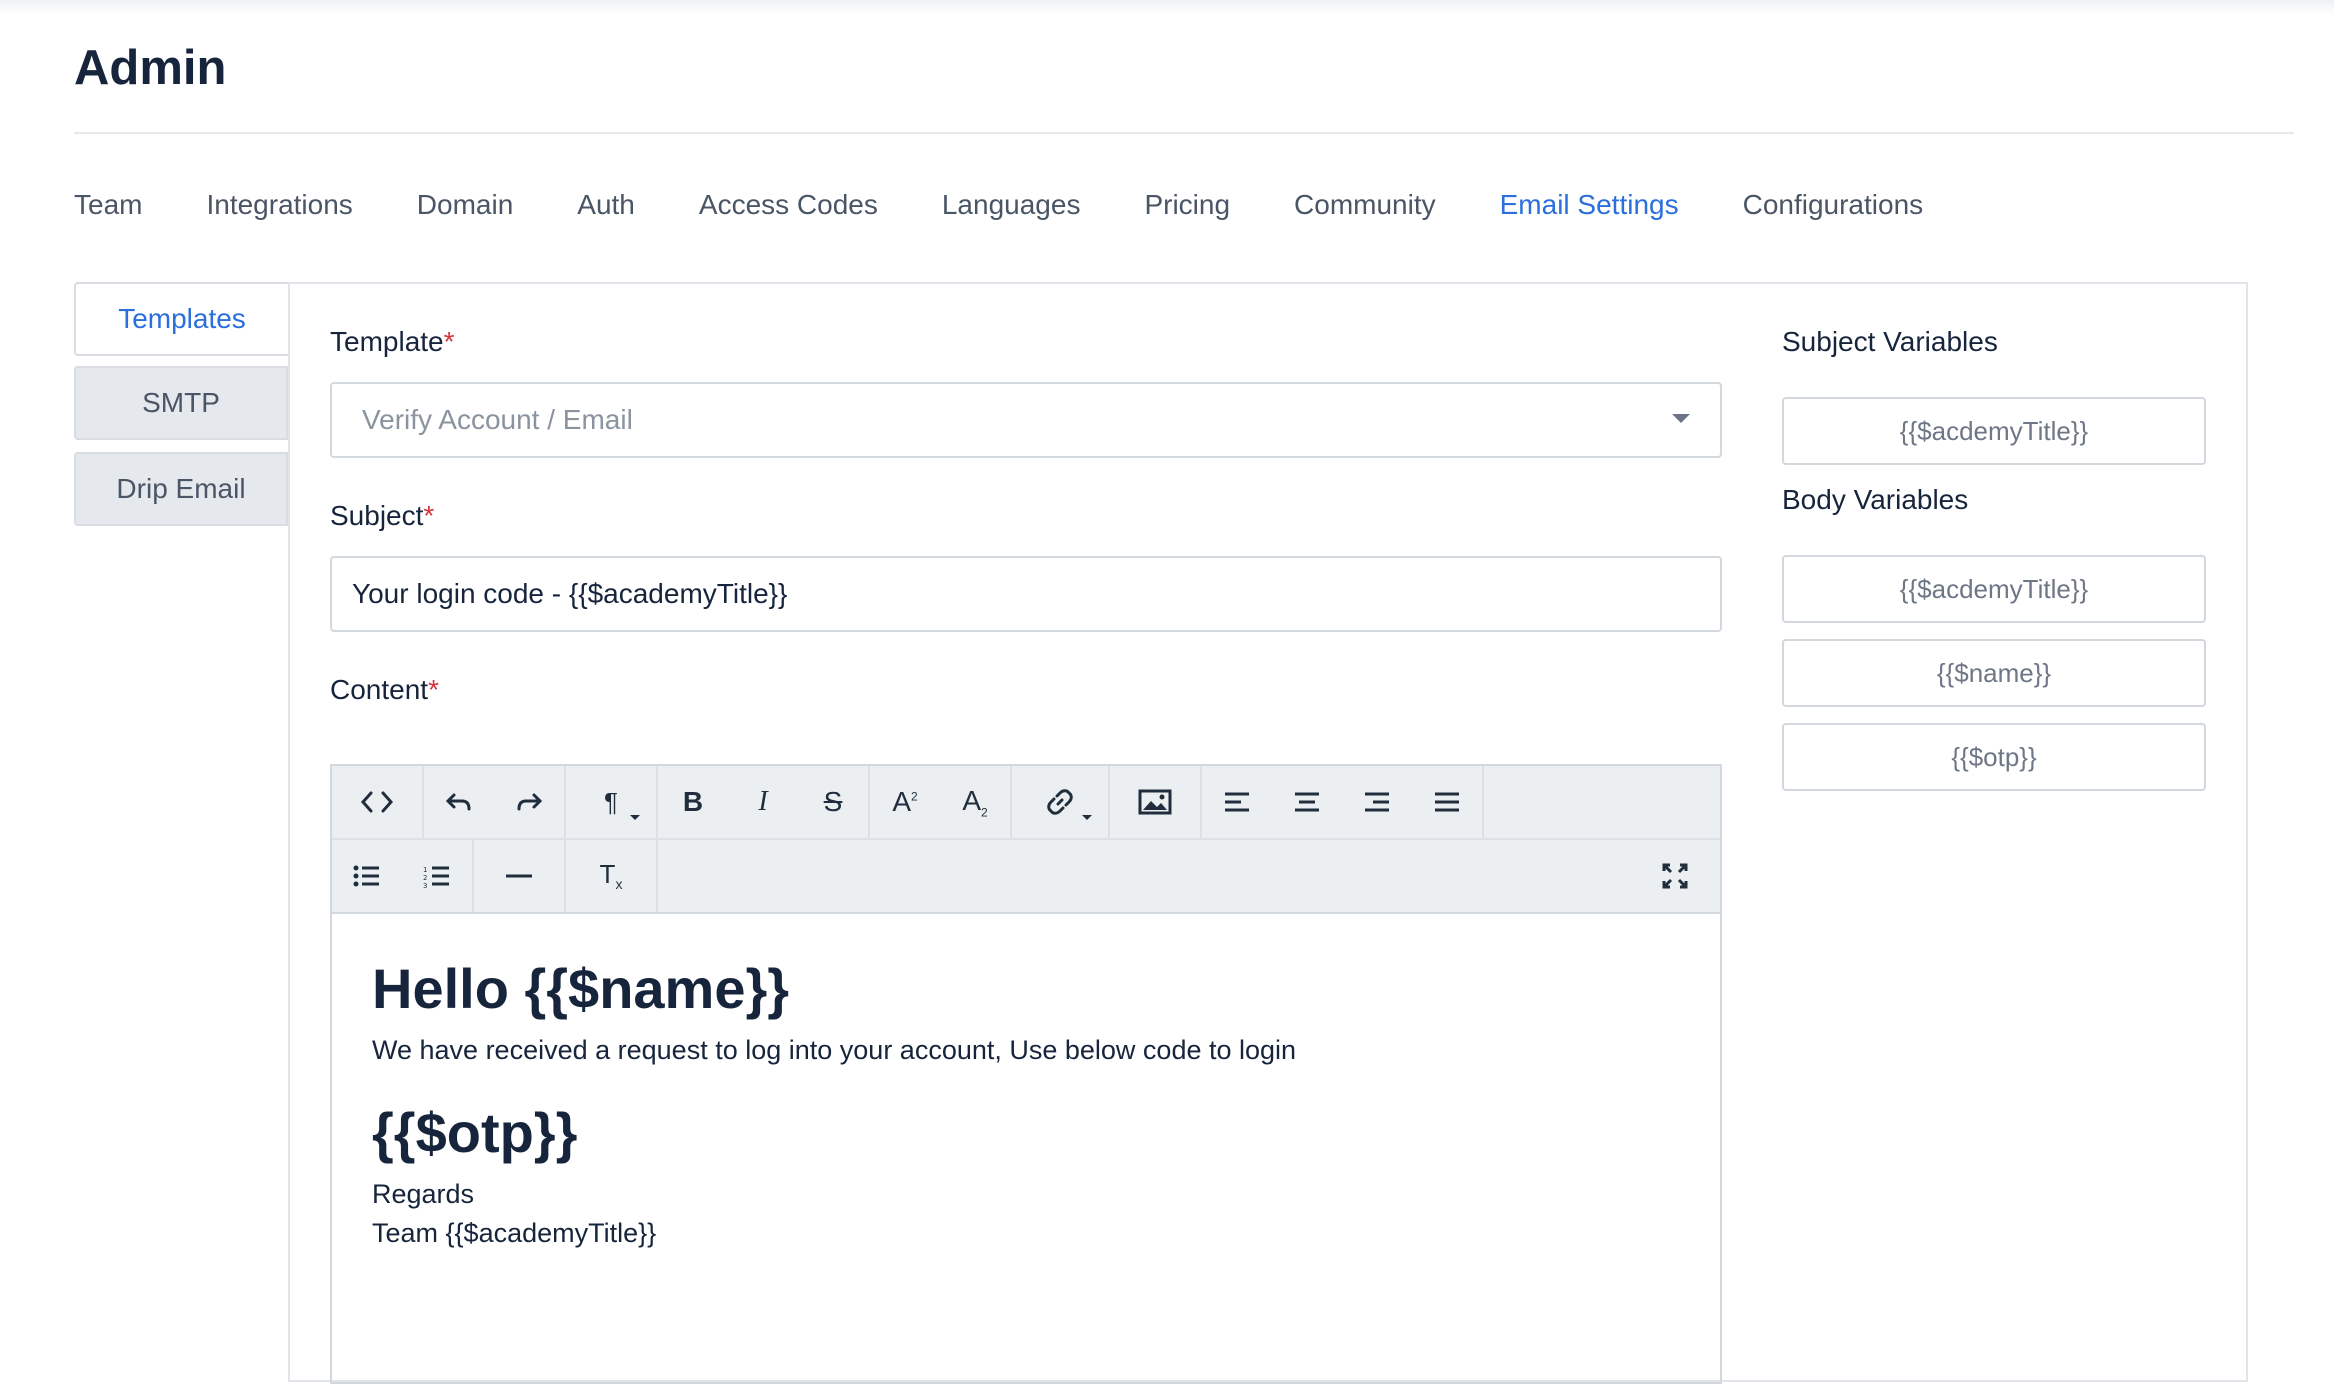 This screenshot has height=1384, width=2334. I want to click on top-shadow, so click(1167, 7).